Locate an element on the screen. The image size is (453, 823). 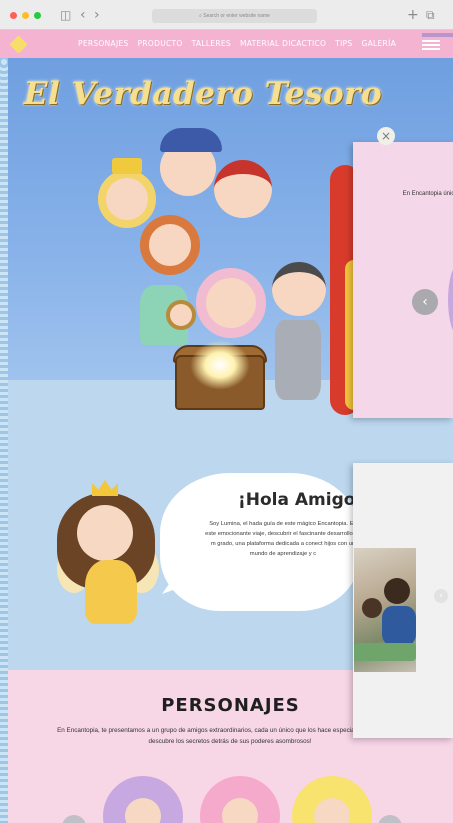
tab-overview-button: ⧉ is located at coordinates (430, 15).